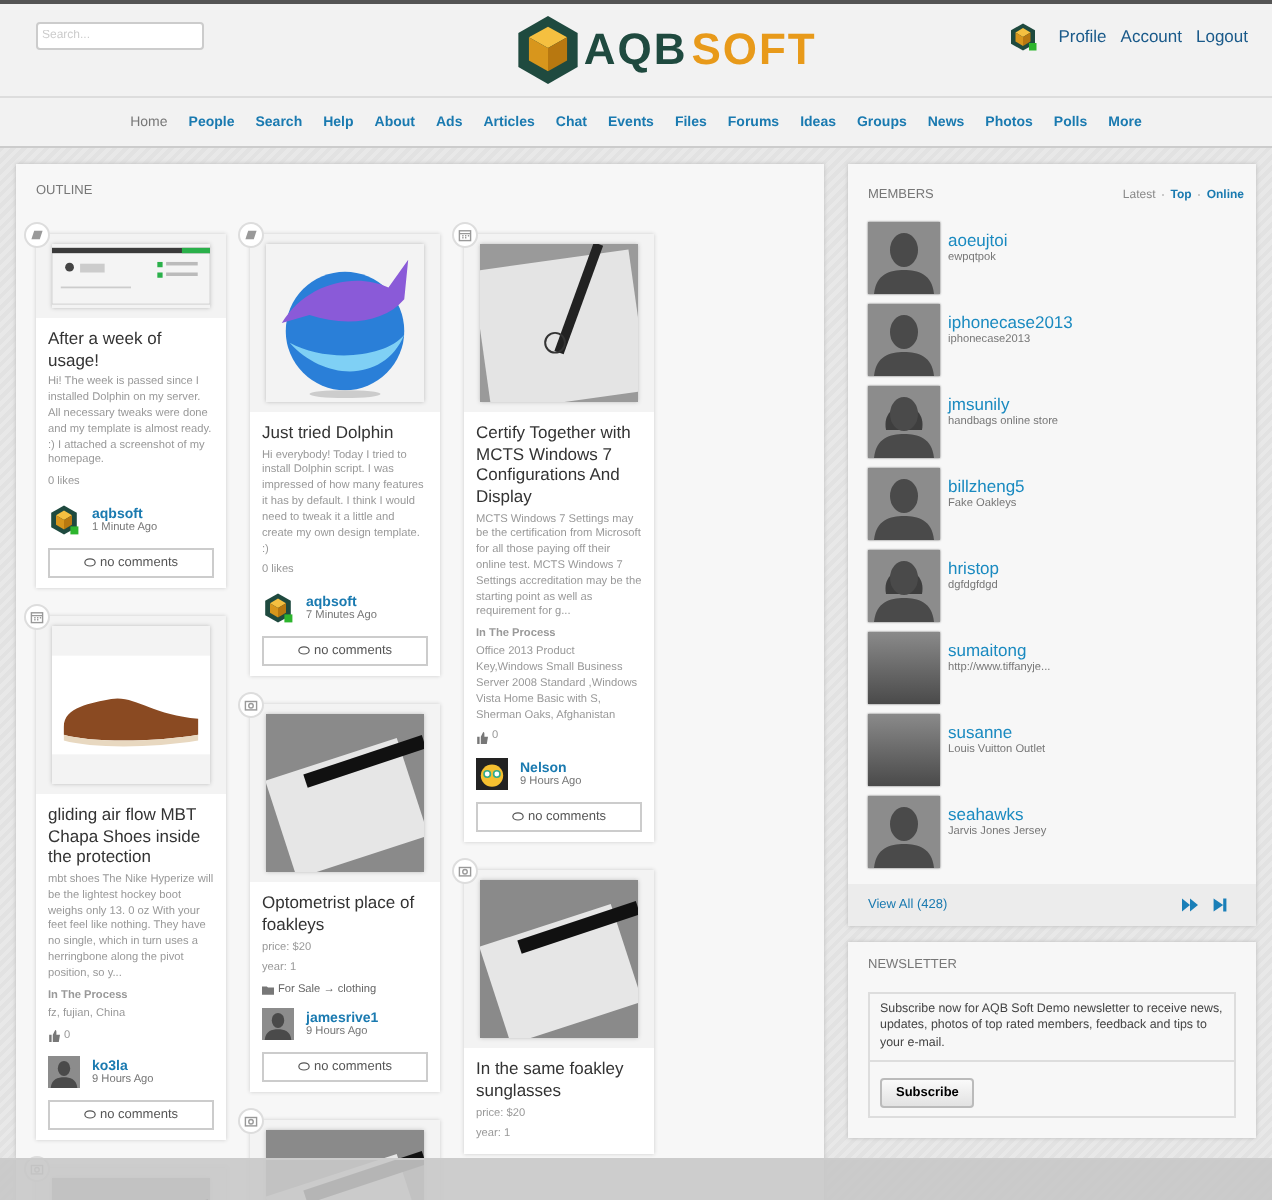  What do you see at coordinates (1010, 322) in the screenshot?
I see `member-name-link: iphonecase2013` at bounding box center [1010, 322].